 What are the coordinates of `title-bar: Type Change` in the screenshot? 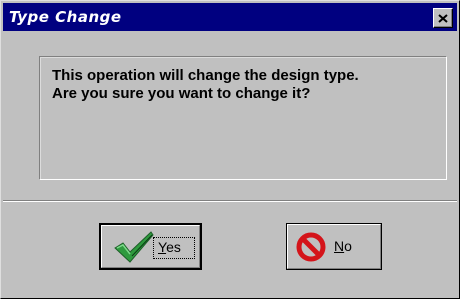 It's located at (230, 17).